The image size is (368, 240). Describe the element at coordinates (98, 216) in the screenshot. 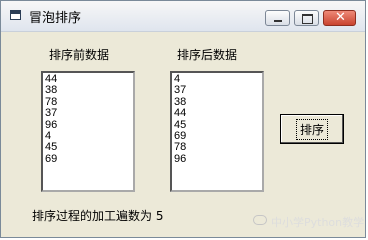

I see `pass-count-status: 排序过程的加工遍数为 5` at that location.